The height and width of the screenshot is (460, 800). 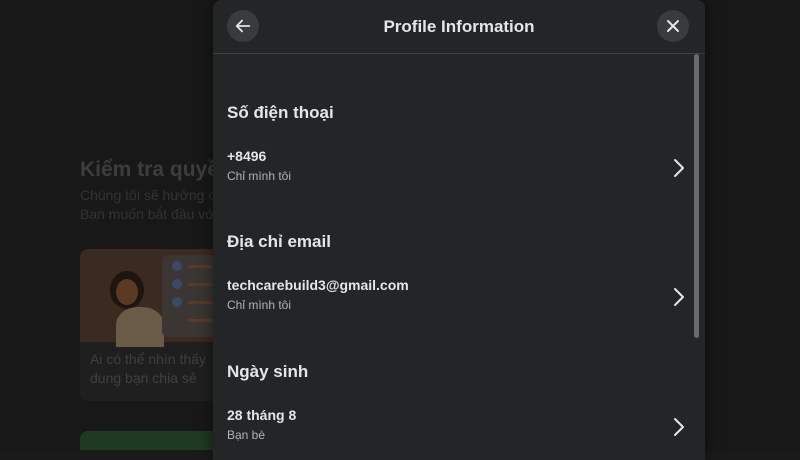 I want to click on background-heading: Kiểm tra quyề, so click(x=149, y=169).